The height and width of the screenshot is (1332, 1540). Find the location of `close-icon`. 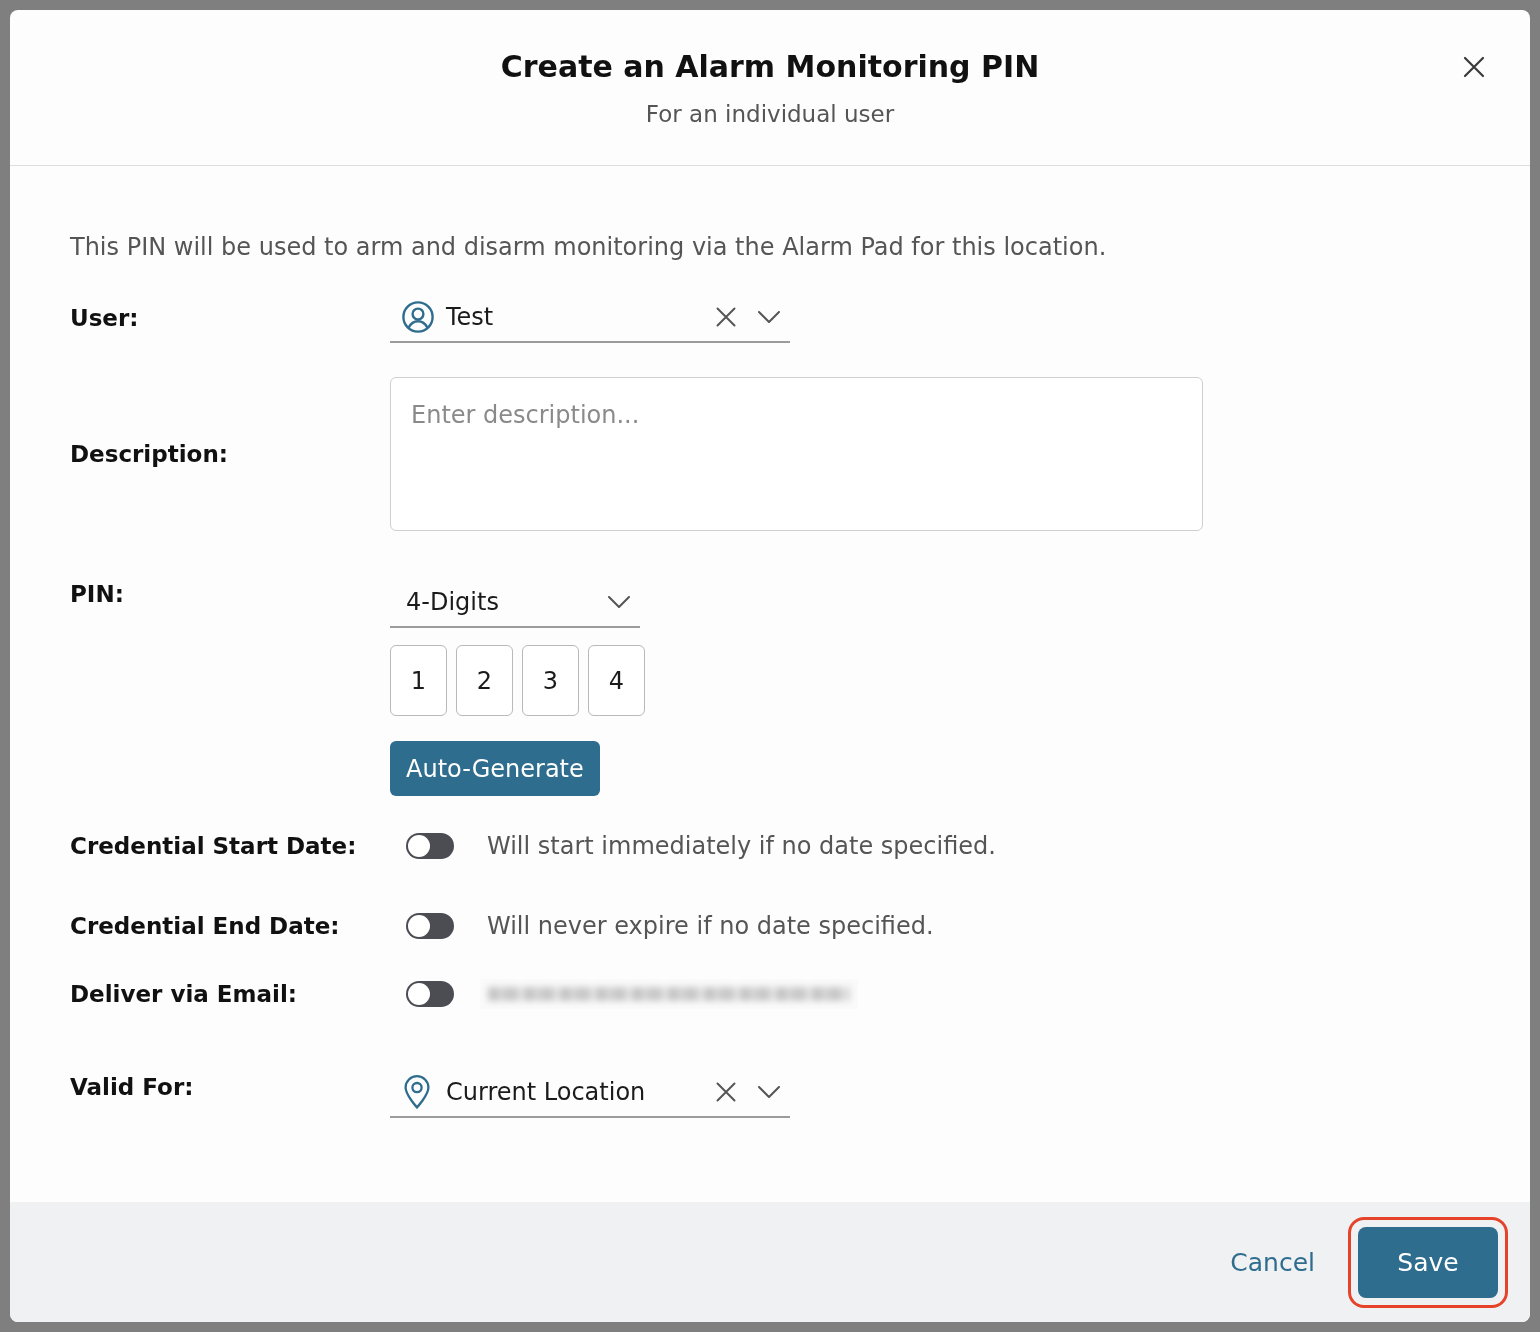

close-icon is located at coordinates (1474, 67).